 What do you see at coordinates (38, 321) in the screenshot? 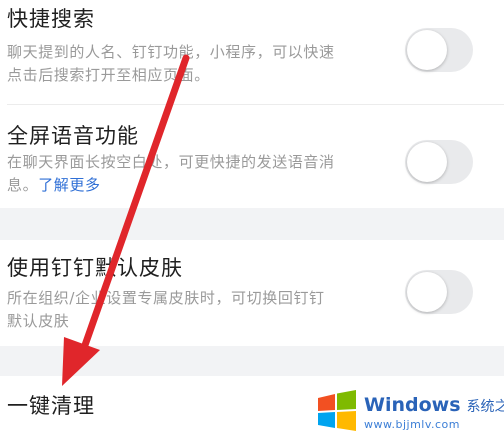
I see `default-skin-desc-line2: 默认皮肤` at bounding box center [38, 321].